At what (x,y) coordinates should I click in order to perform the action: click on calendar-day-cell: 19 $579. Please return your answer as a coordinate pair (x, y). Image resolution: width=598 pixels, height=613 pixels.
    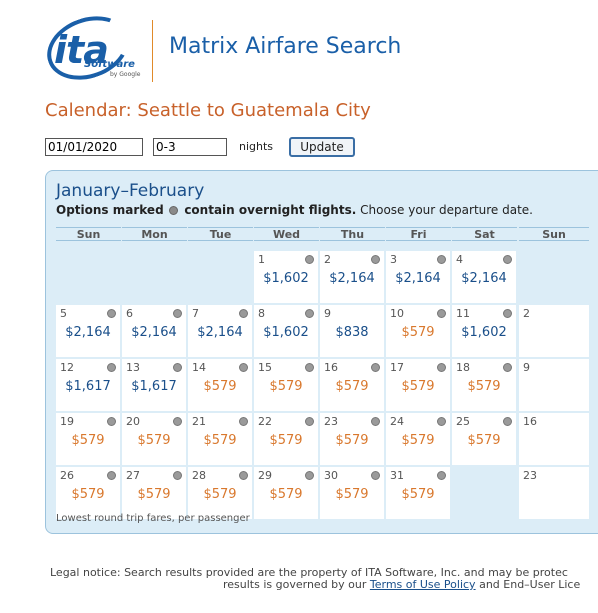
    Looking at the image, I should click on (88, 439).